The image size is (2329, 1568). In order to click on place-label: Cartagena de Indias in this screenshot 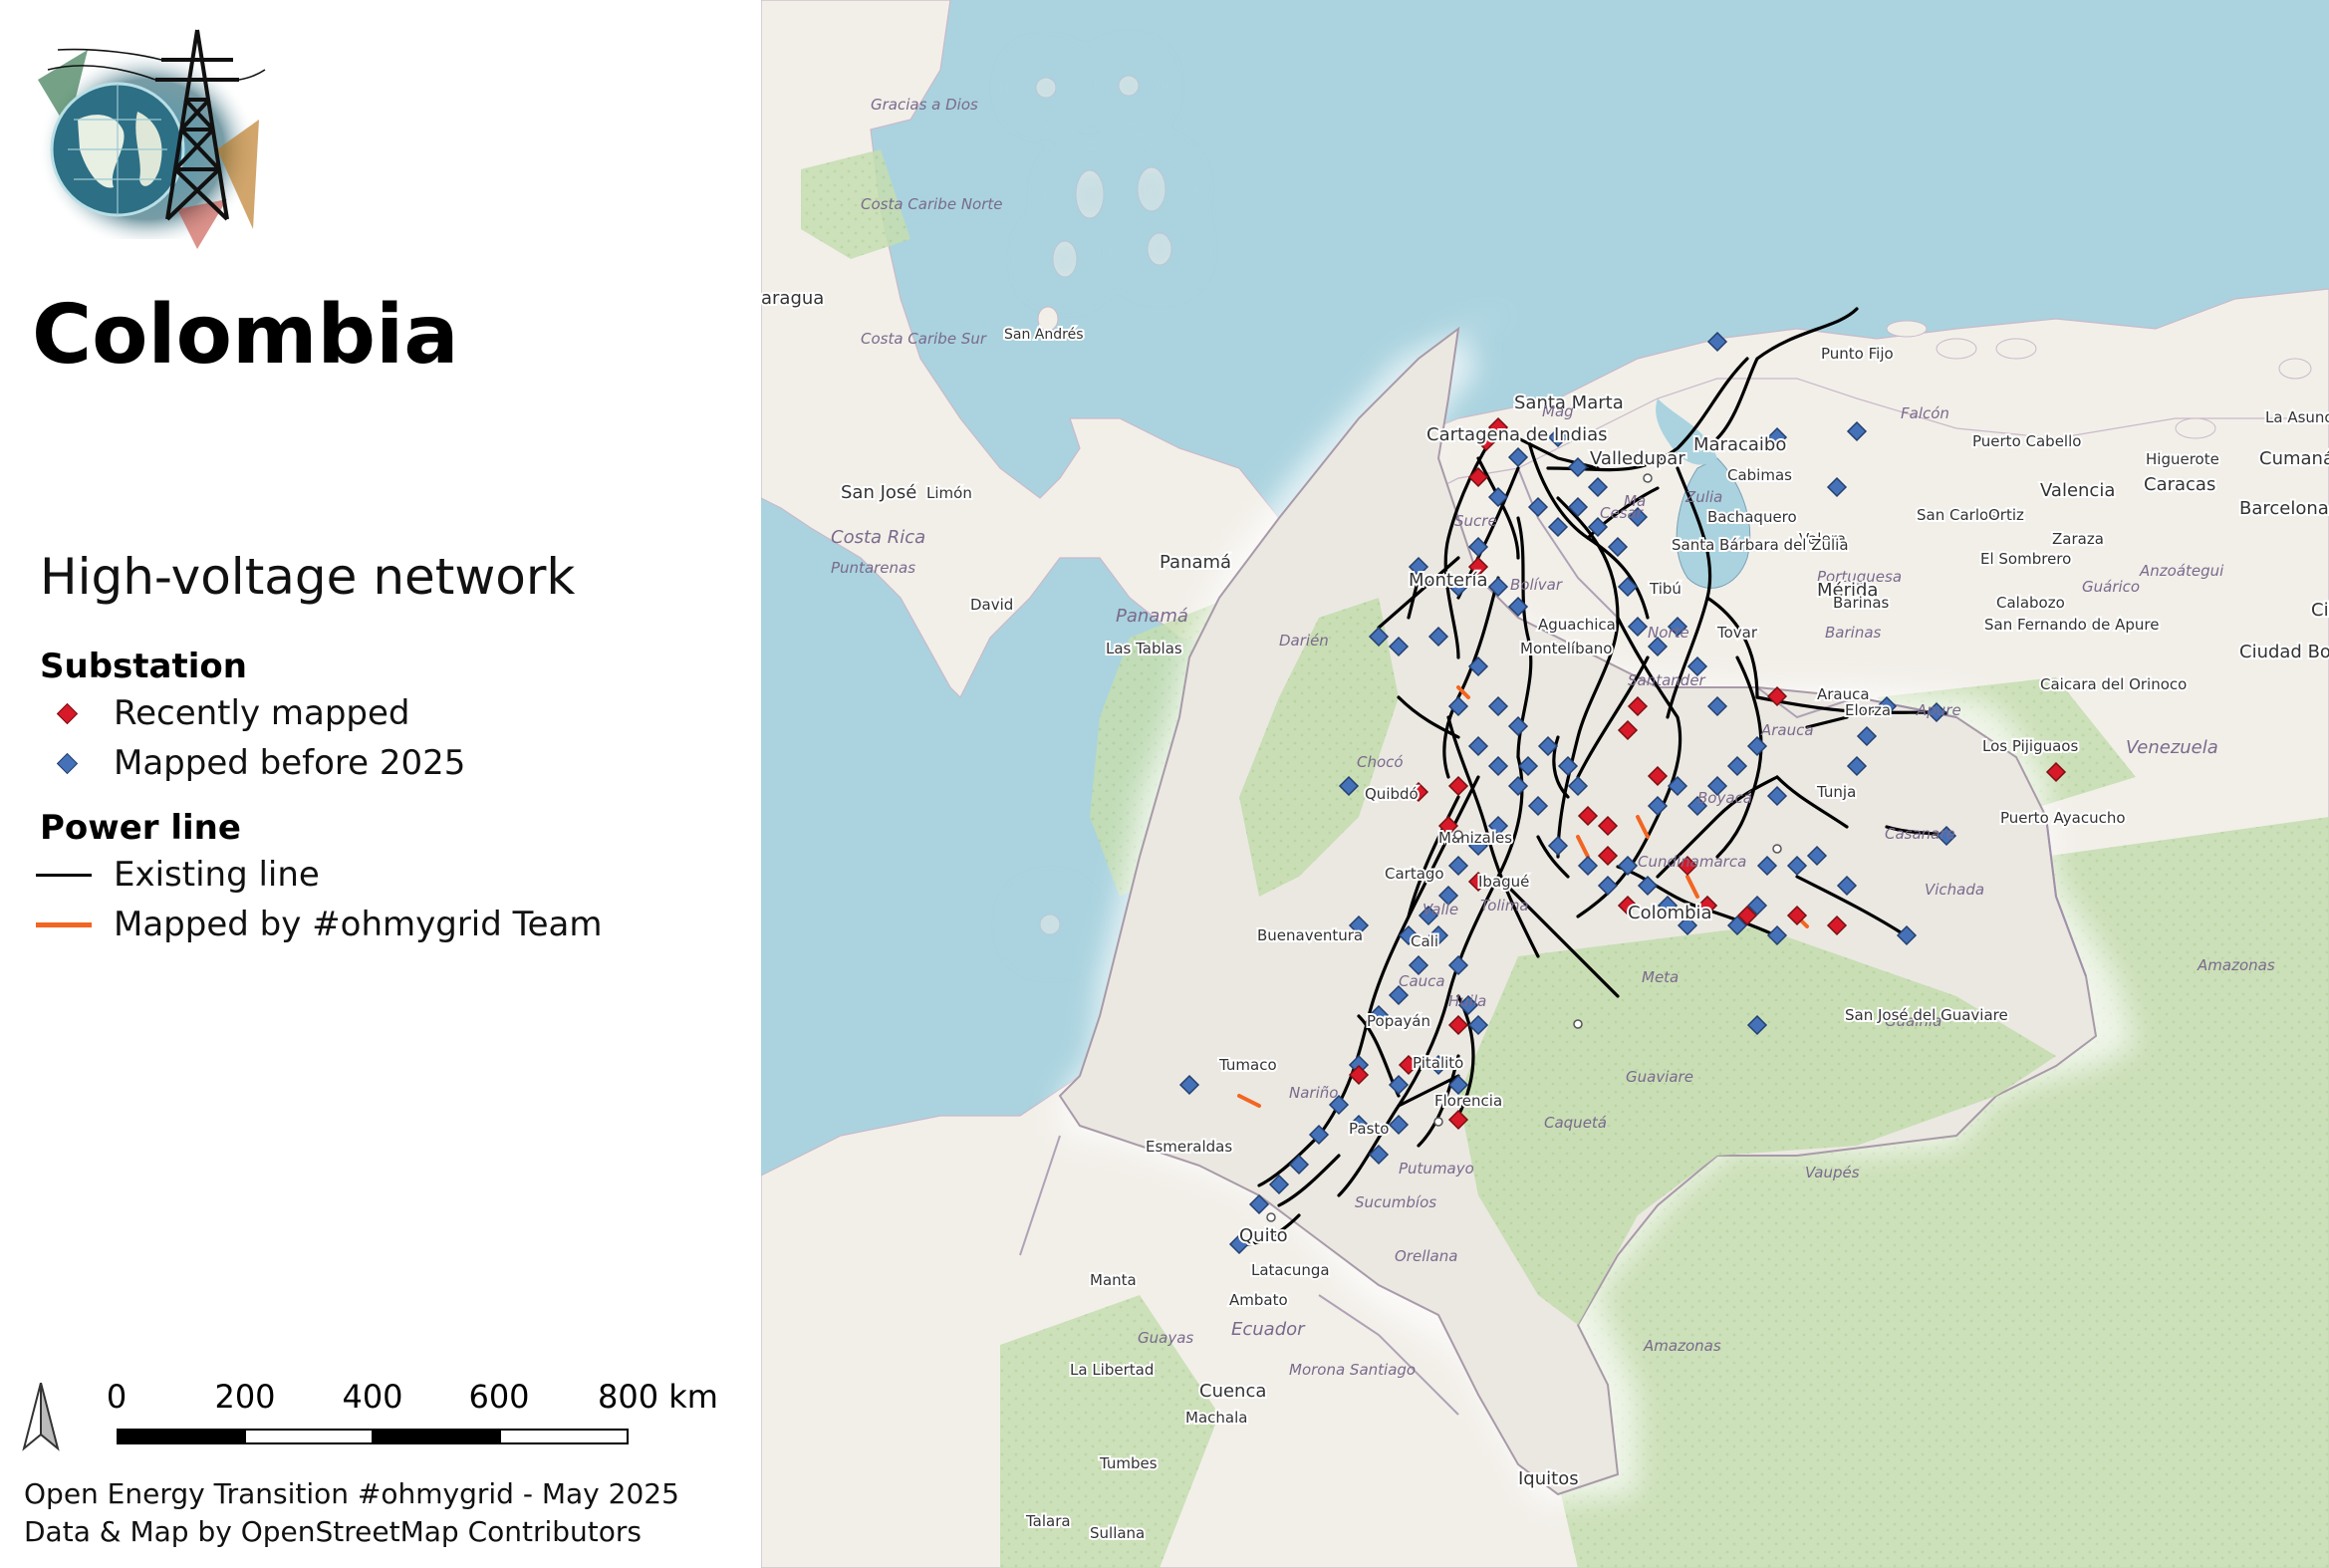, I will do `click(1517, 434)`.